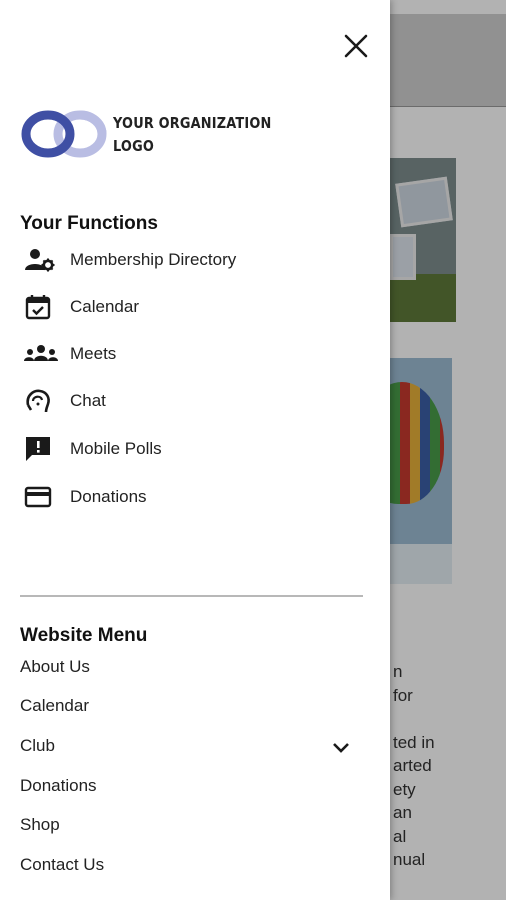 Image resolution: width=506 pixels, height=900 pixels. What do you see at coordinates (192, 135) in the screenshot?
I see `organization-logo-text: YOUR ORGANIZATION LOGO` at bounding box center [192, 135].